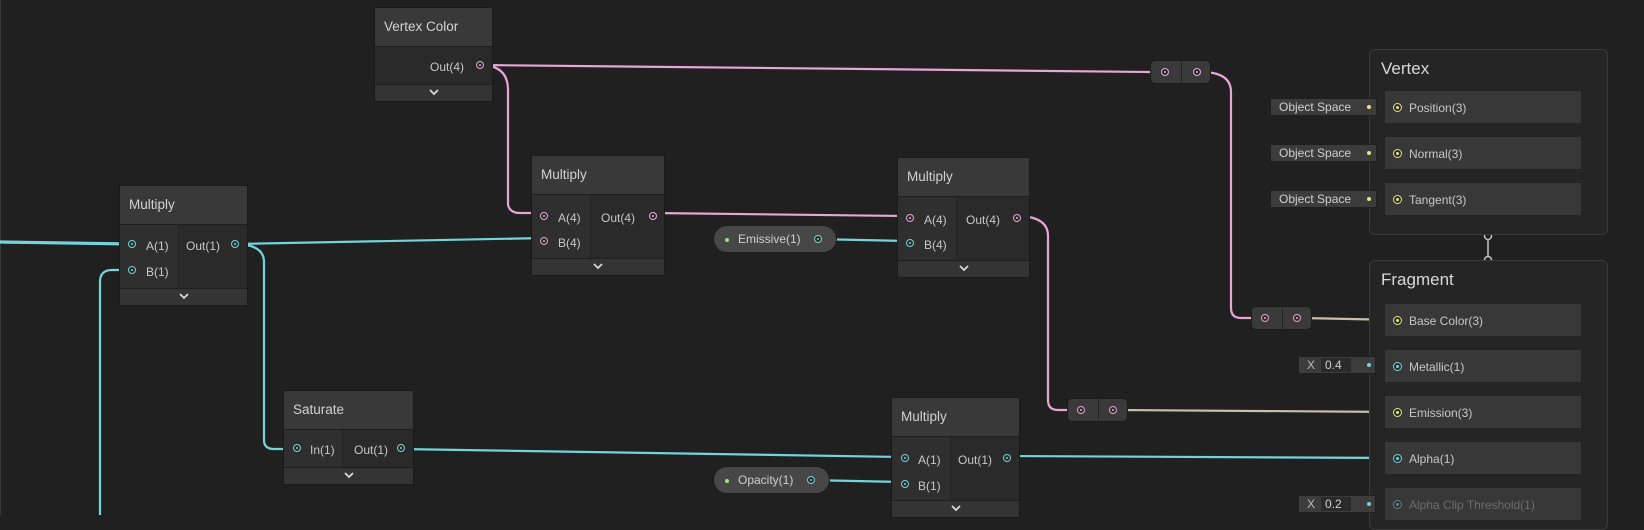 This screenshot has height=530, width=1644. I want to click on input-port-a-label: A(1), so click(929, 460).